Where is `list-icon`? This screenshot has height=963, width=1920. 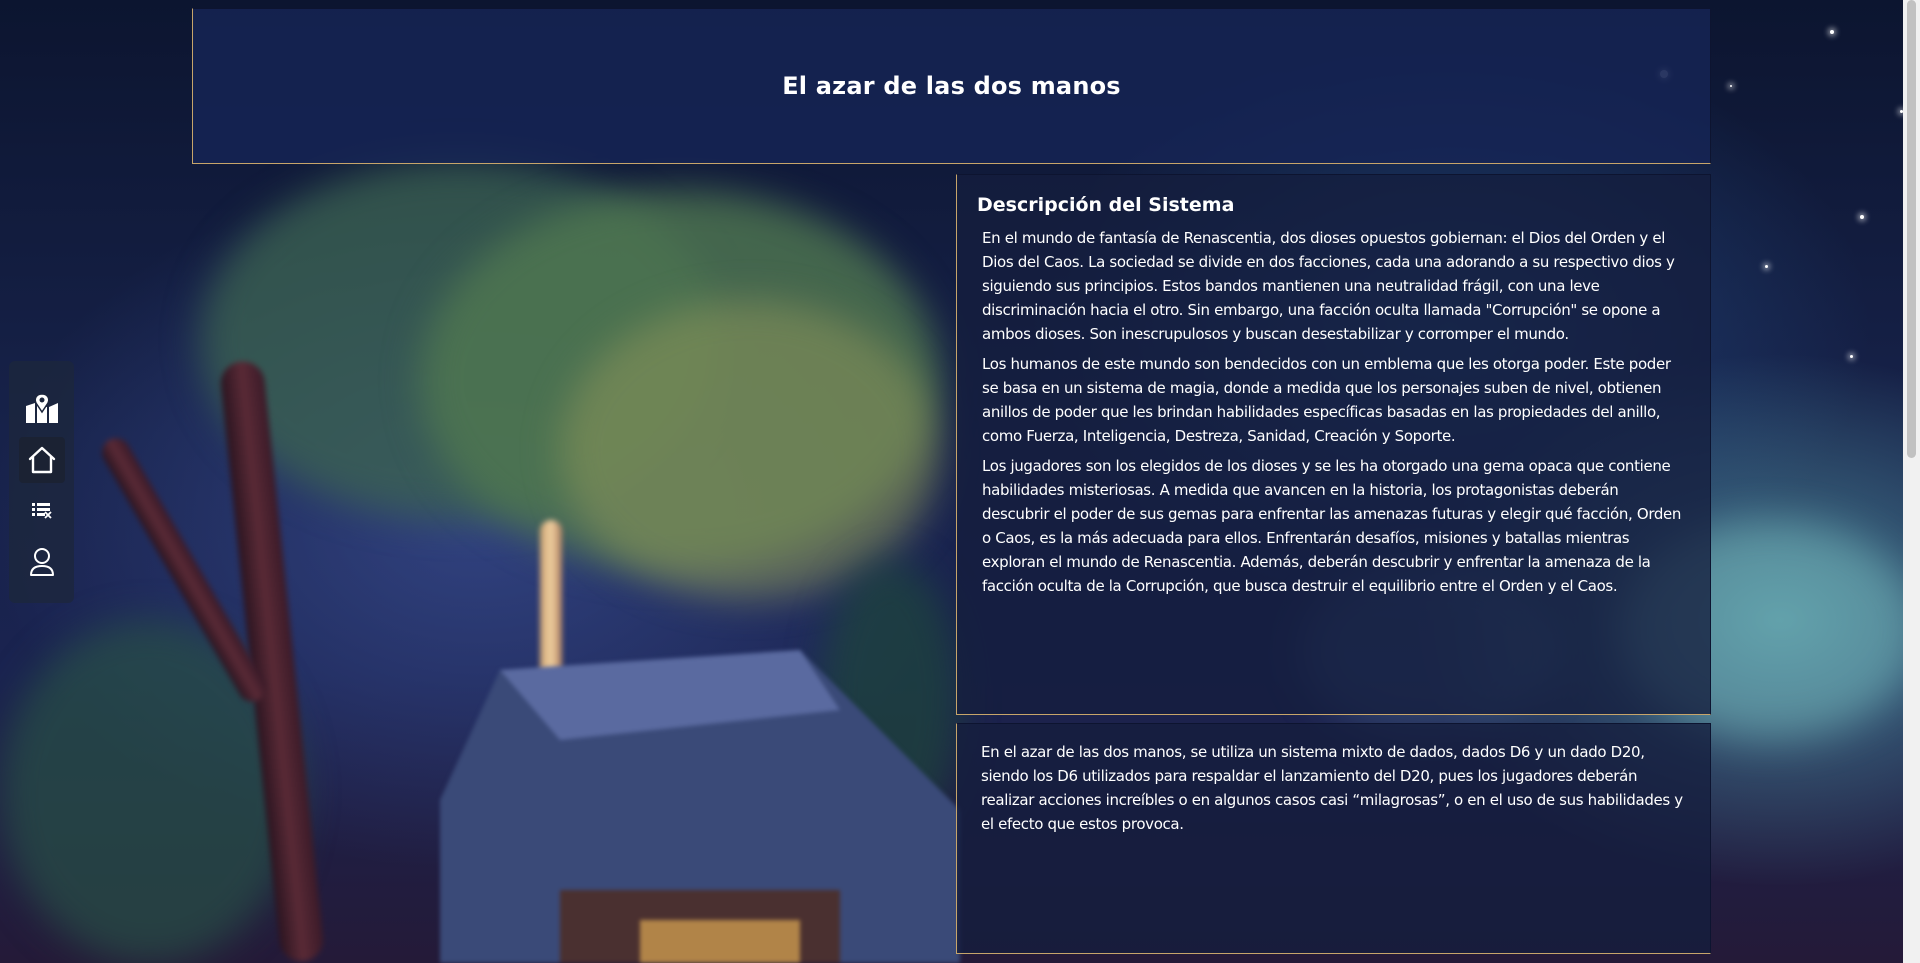
list-icon is located at coordinates (41, 511).